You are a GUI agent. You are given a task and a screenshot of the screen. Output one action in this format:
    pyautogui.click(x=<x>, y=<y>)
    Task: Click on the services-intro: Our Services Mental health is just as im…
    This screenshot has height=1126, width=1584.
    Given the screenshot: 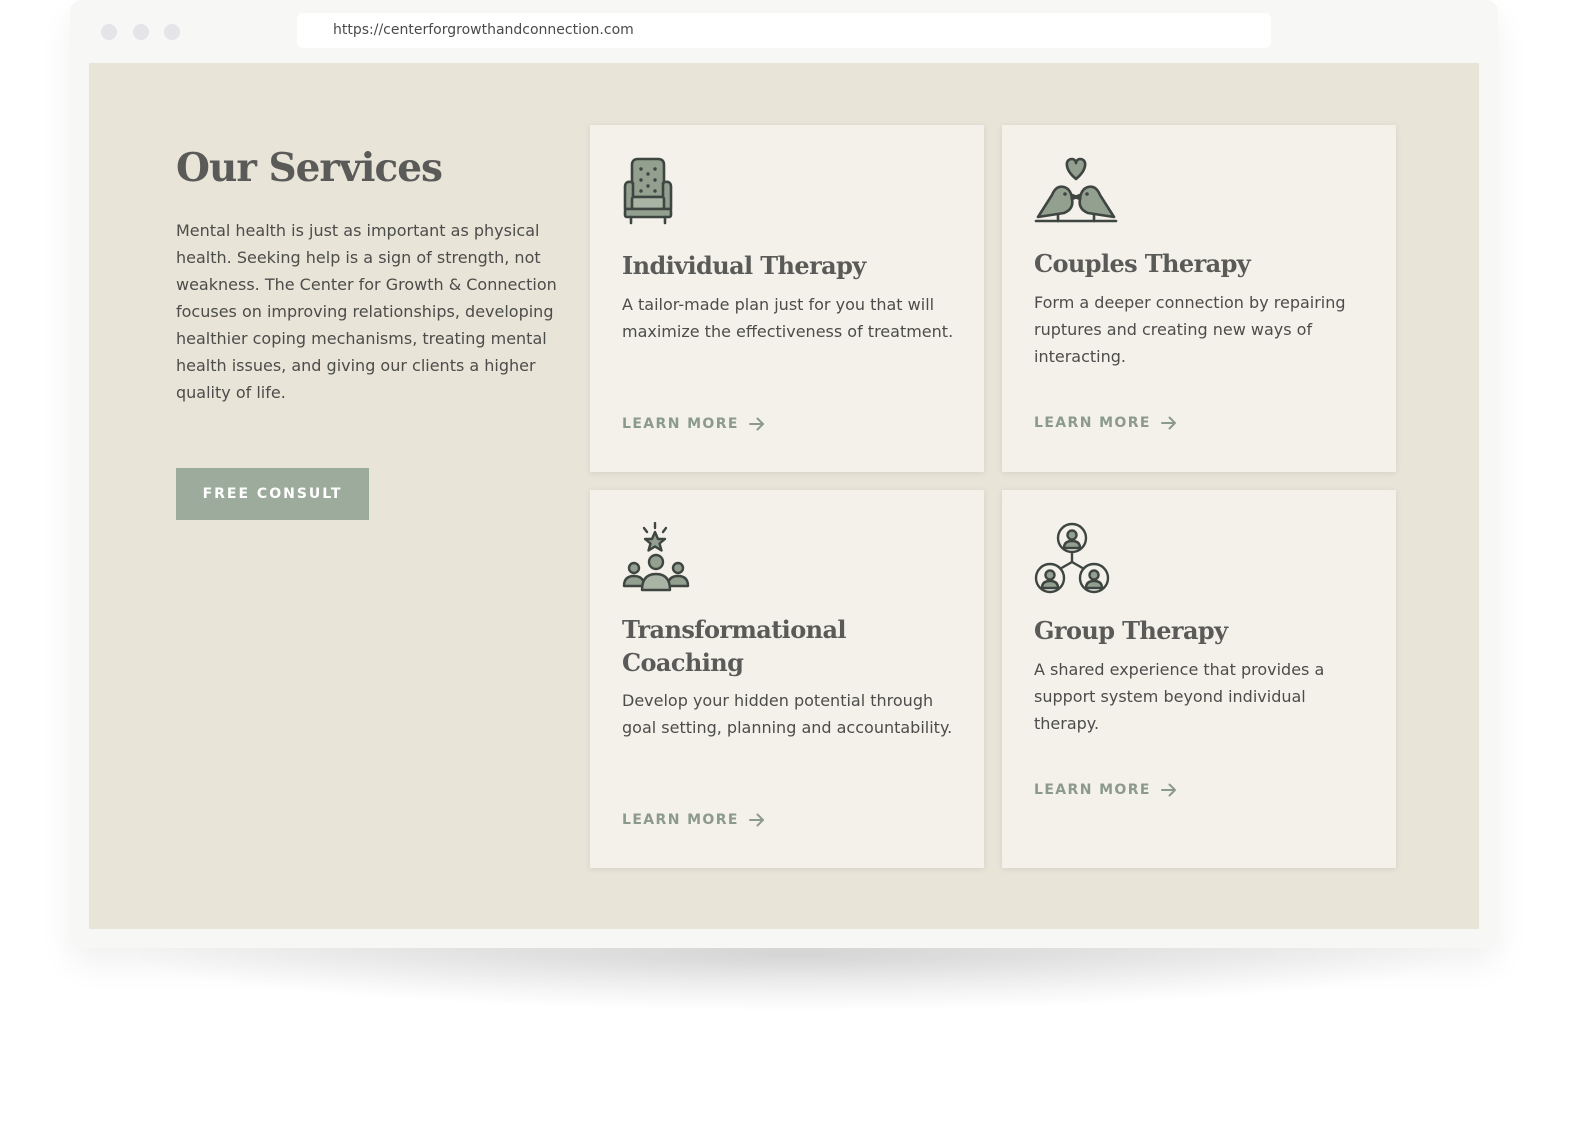 What is the action you would take?
    pyautogui.click(x=368, y=275)
    